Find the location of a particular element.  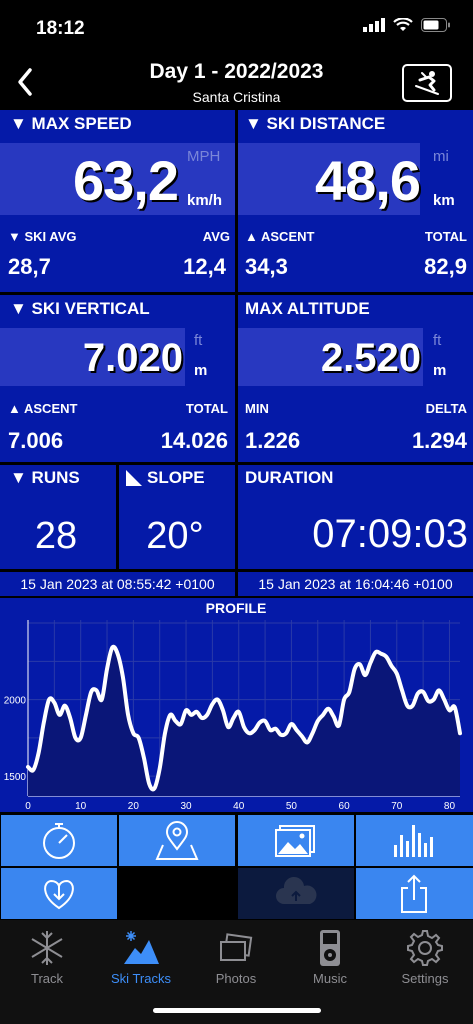

tab-music: Music is located at coordinates (330, 957).